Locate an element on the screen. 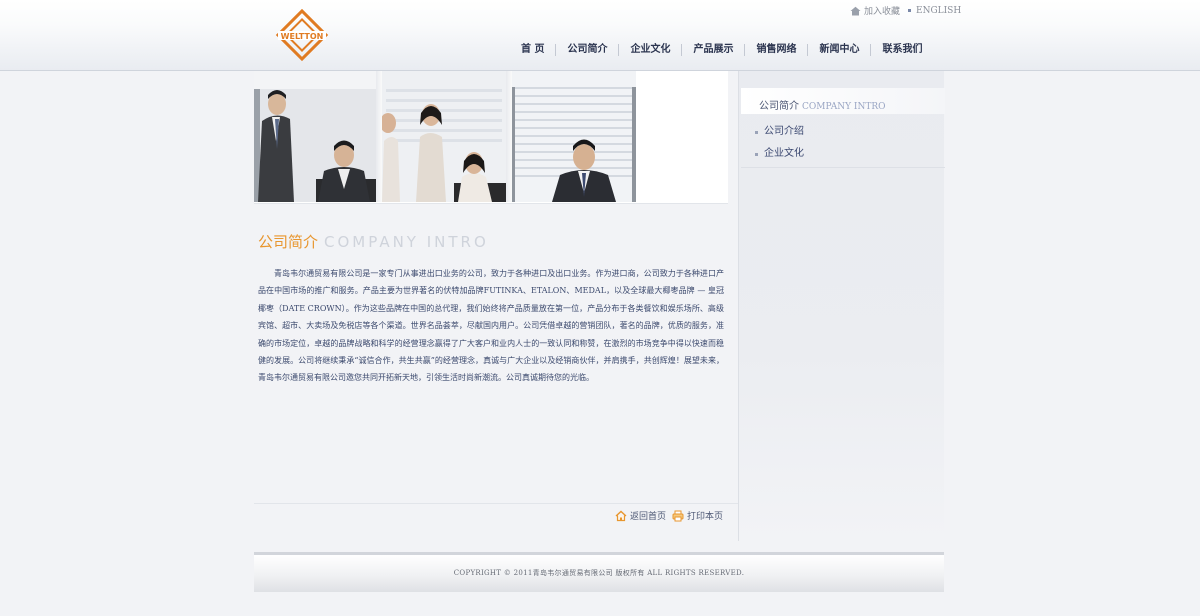 Image resolution: width=1200 pixels, height=616 pixels. nav-news: 新闻中心 is located at coordinates (839, 50).